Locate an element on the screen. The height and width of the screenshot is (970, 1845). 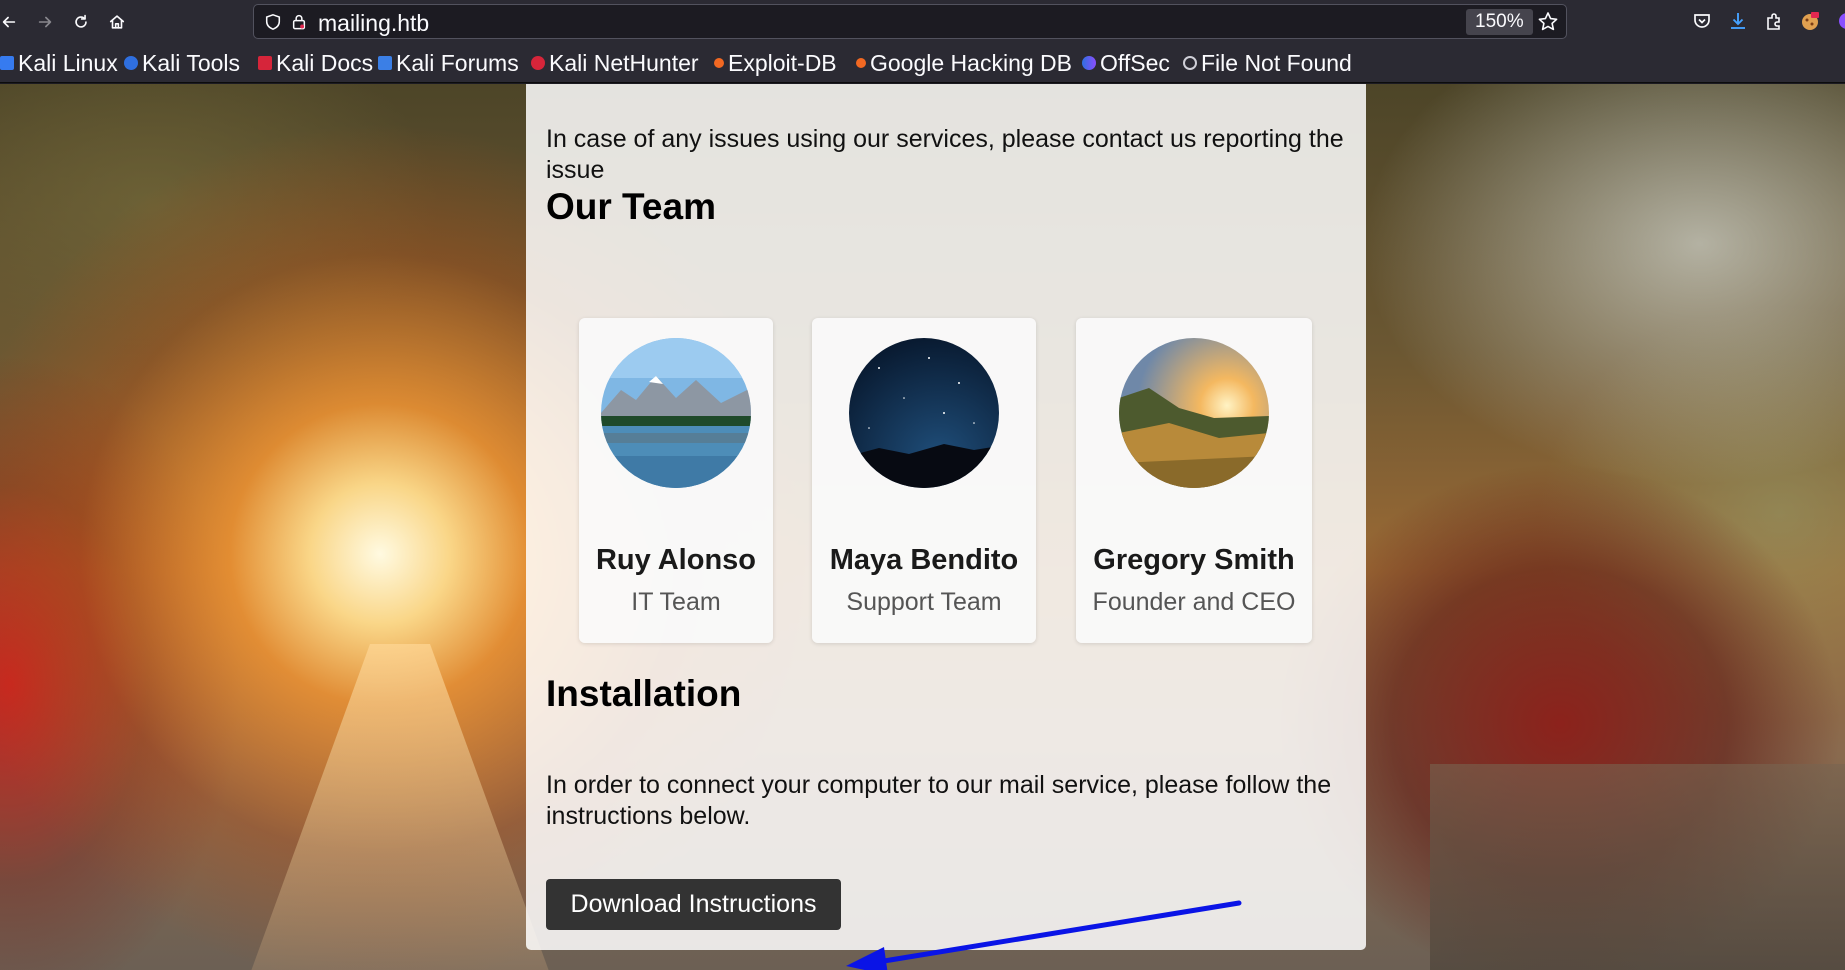
extensions-button is located at coordinates (1774, 21).